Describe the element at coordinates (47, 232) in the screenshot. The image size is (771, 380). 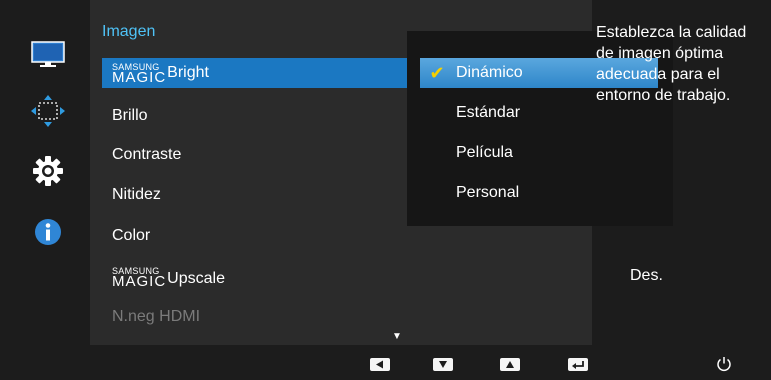
I see `info-icon` at that location.